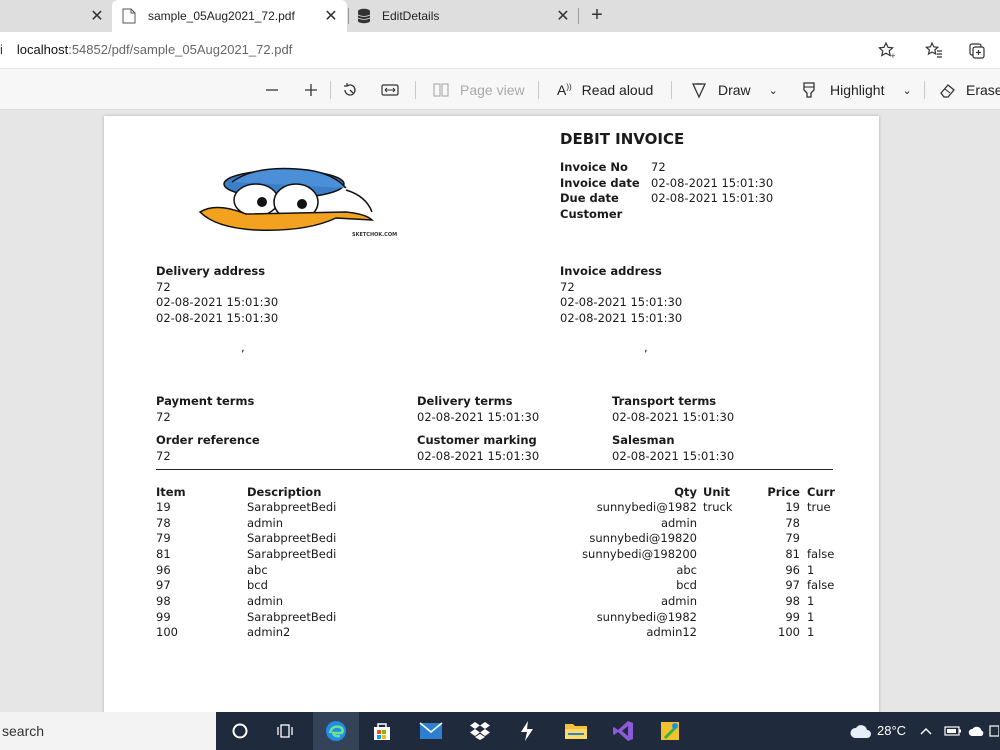 The image size is (1000, 750). Describe the element at coordinates (205, 401) in the screenshot. I see `payment-terms-label: Payment terms` at that location.